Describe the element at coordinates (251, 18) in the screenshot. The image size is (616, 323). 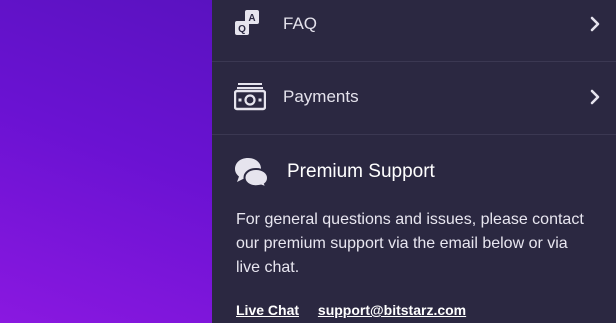
I see `svg-text: A` at that location.